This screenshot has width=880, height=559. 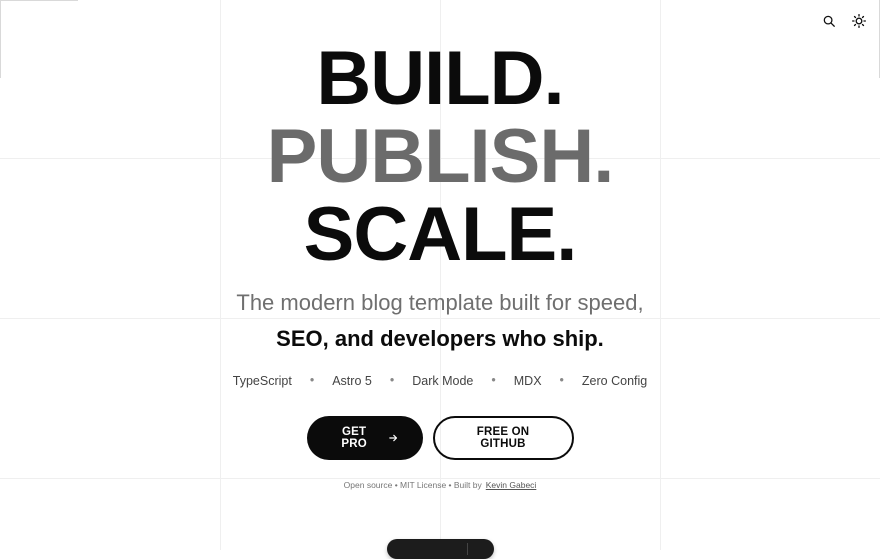 I want to click on bottom-dock, so click(x=440, y=549).